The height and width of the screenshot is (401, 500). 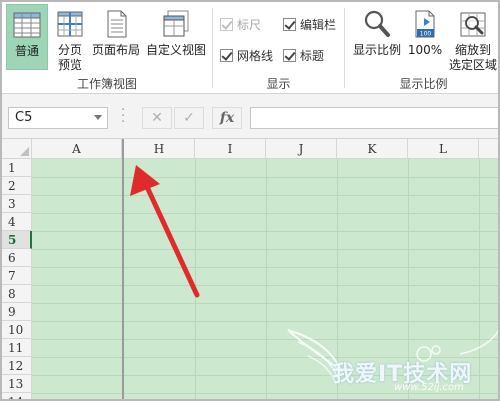 What do you see at coordinates (165, 231) in the screenshot?
I see `red-arrow-annotation` at bounding box center [165, 231].